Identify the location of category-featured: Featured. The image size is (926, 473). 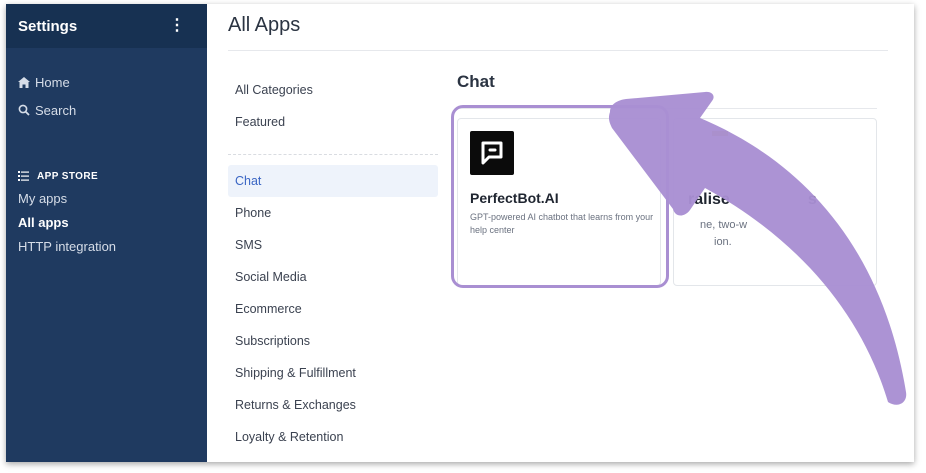
(333, 122).